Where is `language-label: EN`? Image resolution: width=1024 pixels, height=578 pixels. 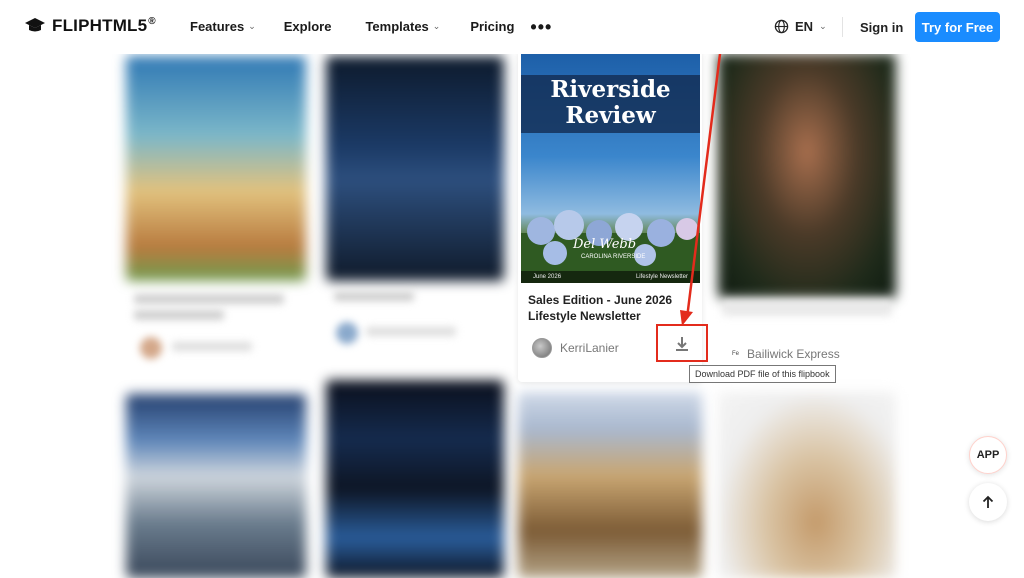
language-label: EN is located at coordinates (804, 26).